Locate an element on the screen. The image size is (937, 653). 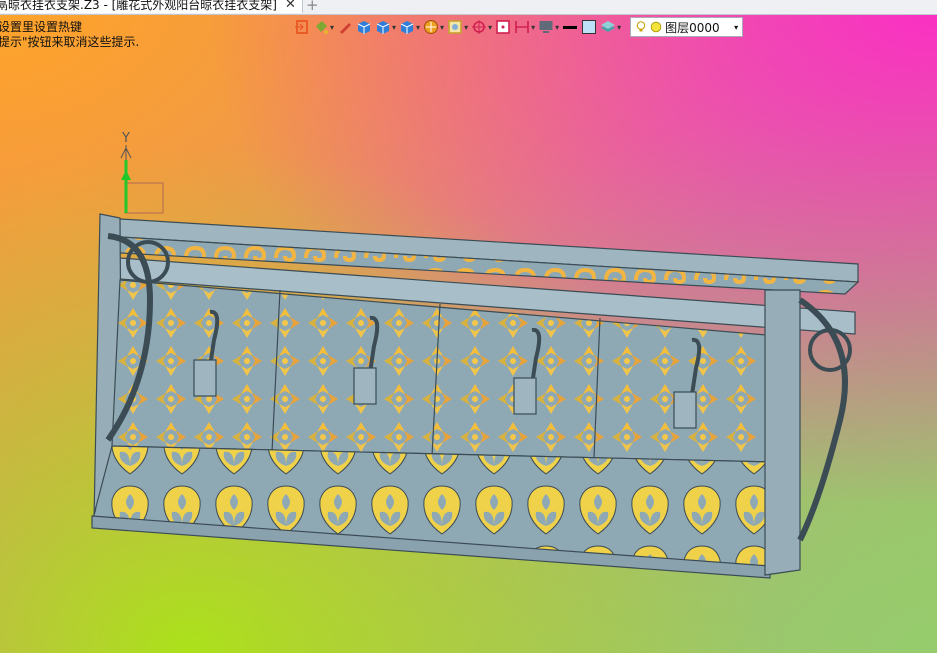
crosshair-icon is located at coordinates (479, 27).